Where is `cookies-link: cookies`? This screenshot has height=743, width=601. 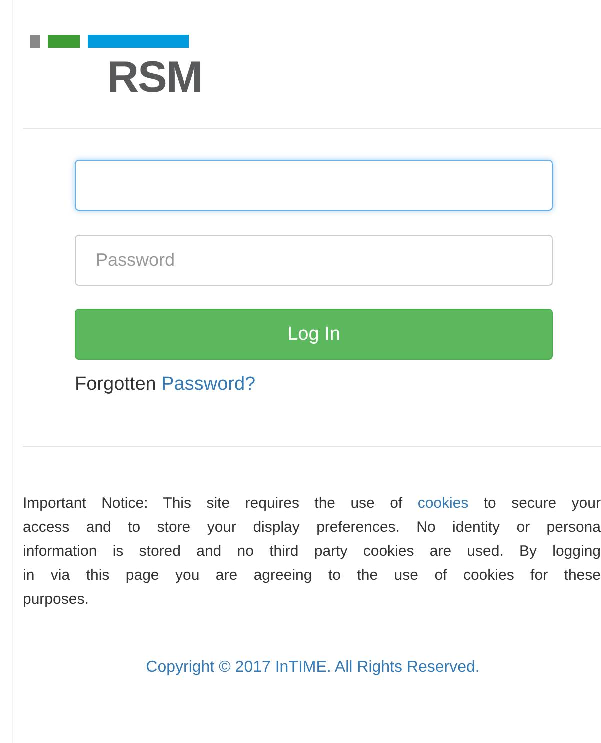 cookies-link: cookies is located at coordinates (443, 503).